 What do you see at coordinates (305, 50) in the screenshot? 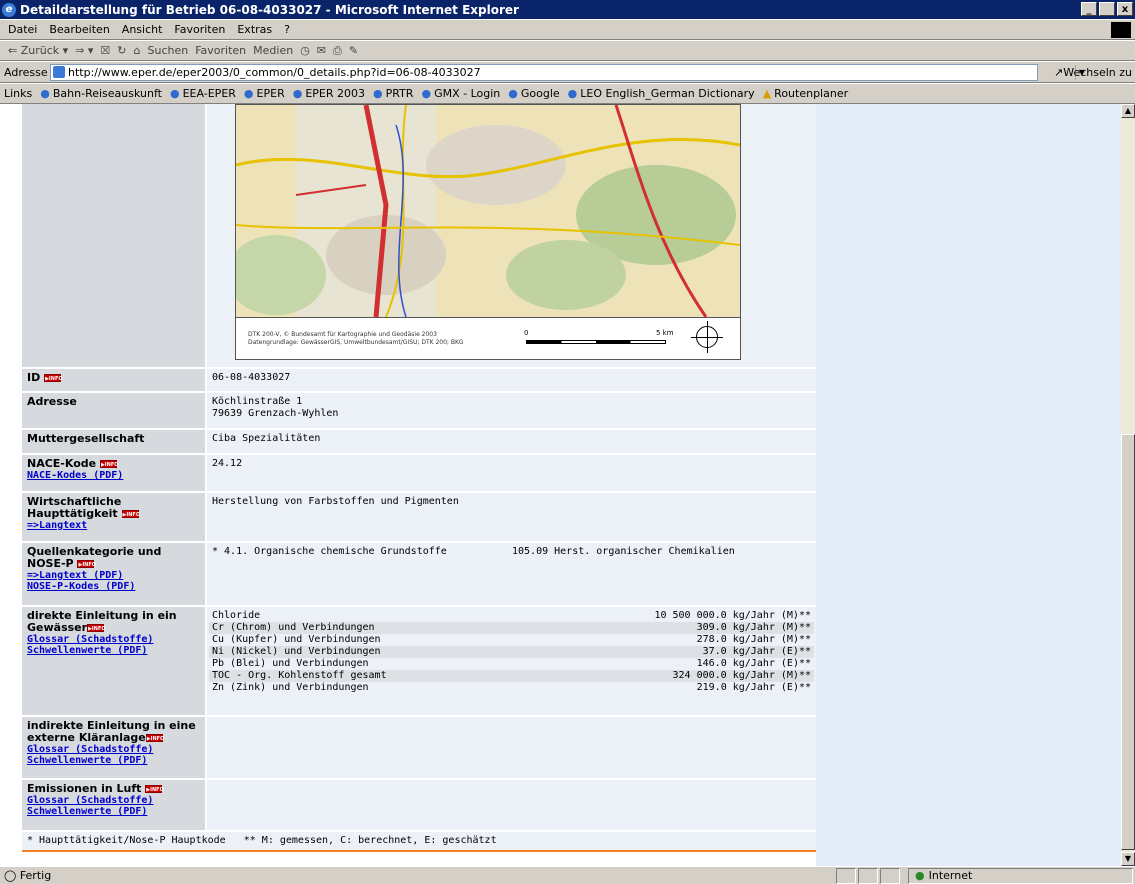
I see `history-icon: ◷` at bounding box center [305, 50].